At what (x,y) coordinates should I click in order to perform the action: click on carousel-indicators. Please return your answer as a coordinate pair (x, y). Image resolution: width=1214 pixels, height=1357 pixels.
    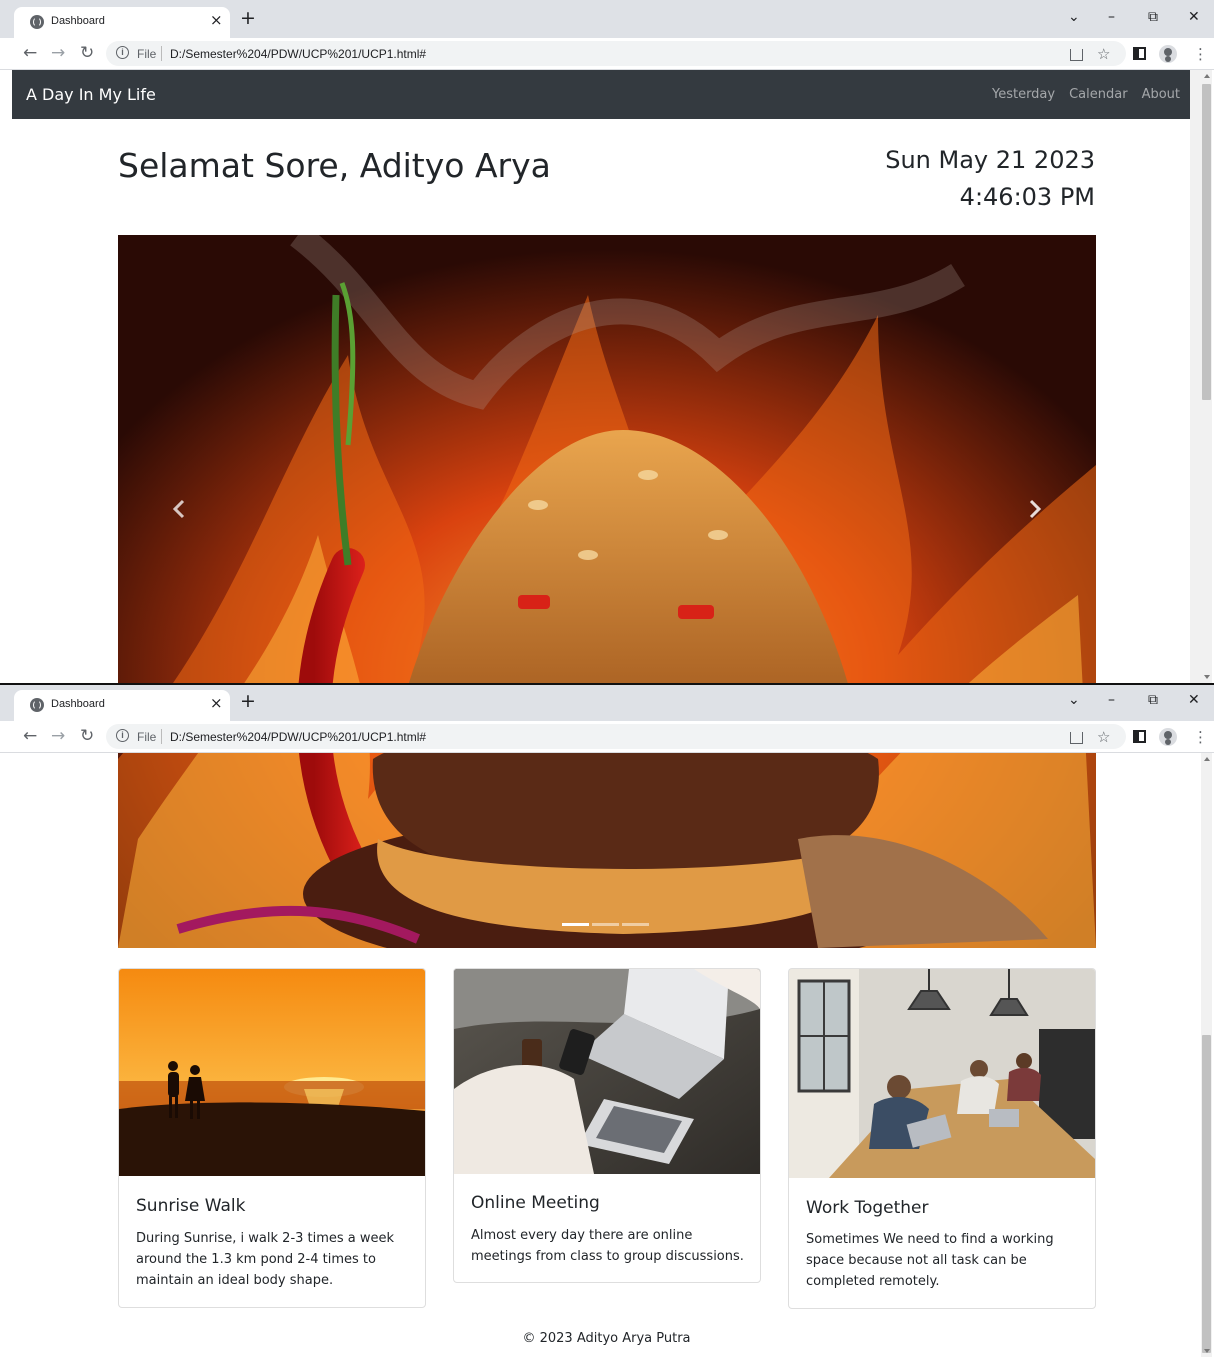
    Looking at the image, I should click on (605, 924).